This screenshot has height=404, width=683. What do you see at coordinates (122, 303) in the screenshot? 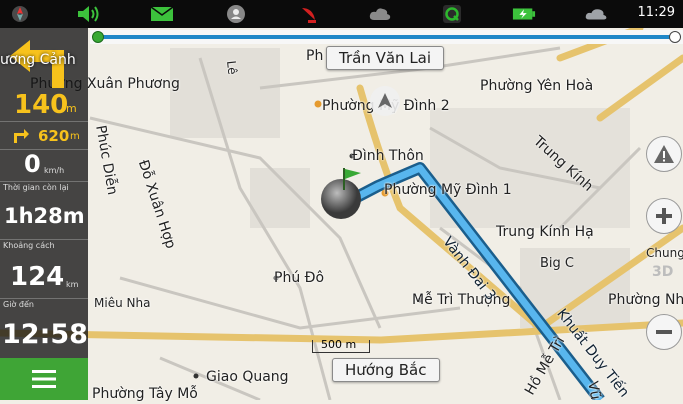
I see `map-label-mieu-nha: Miêu Nha` at bounding box center [122, 303].